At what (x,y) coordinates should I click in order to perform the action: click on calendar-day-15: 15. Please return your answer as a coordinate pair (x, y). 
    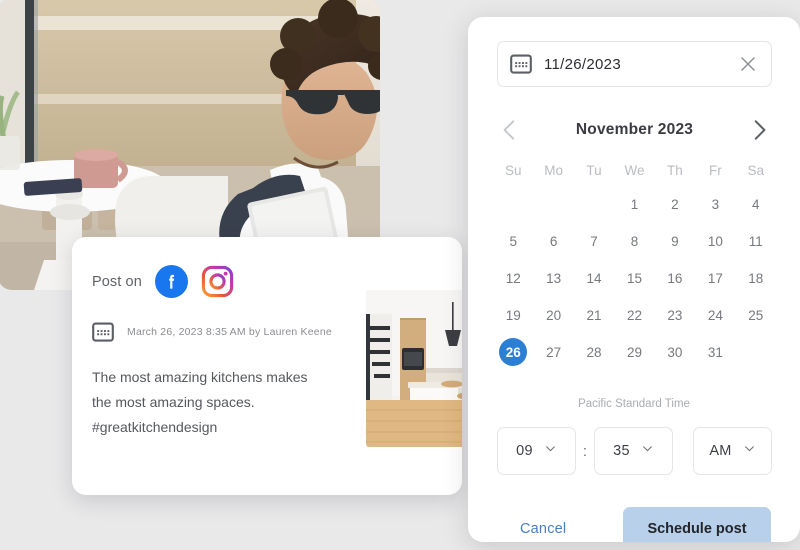
    Looking at the image, I should click on (634, 278).